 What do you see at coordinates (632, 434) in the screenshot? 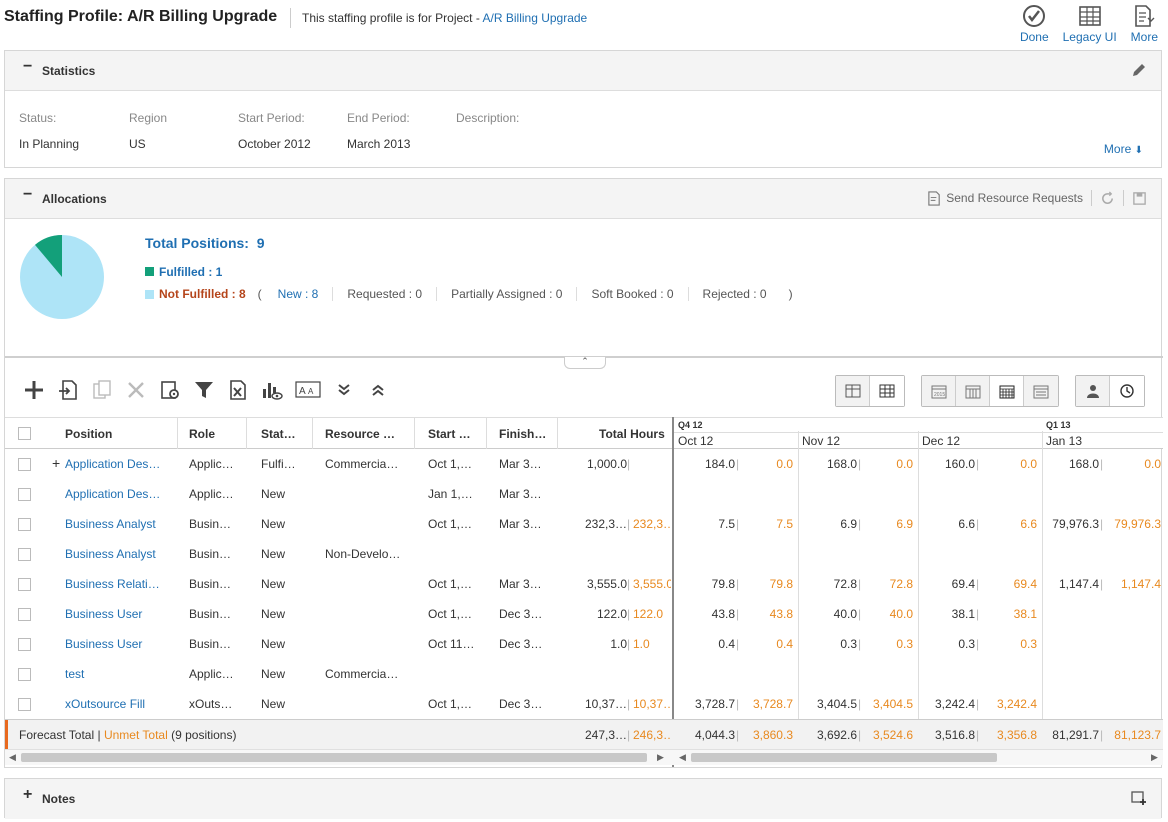
I see `col-total-hours: Total Hours` at bounding box center [632, 434].